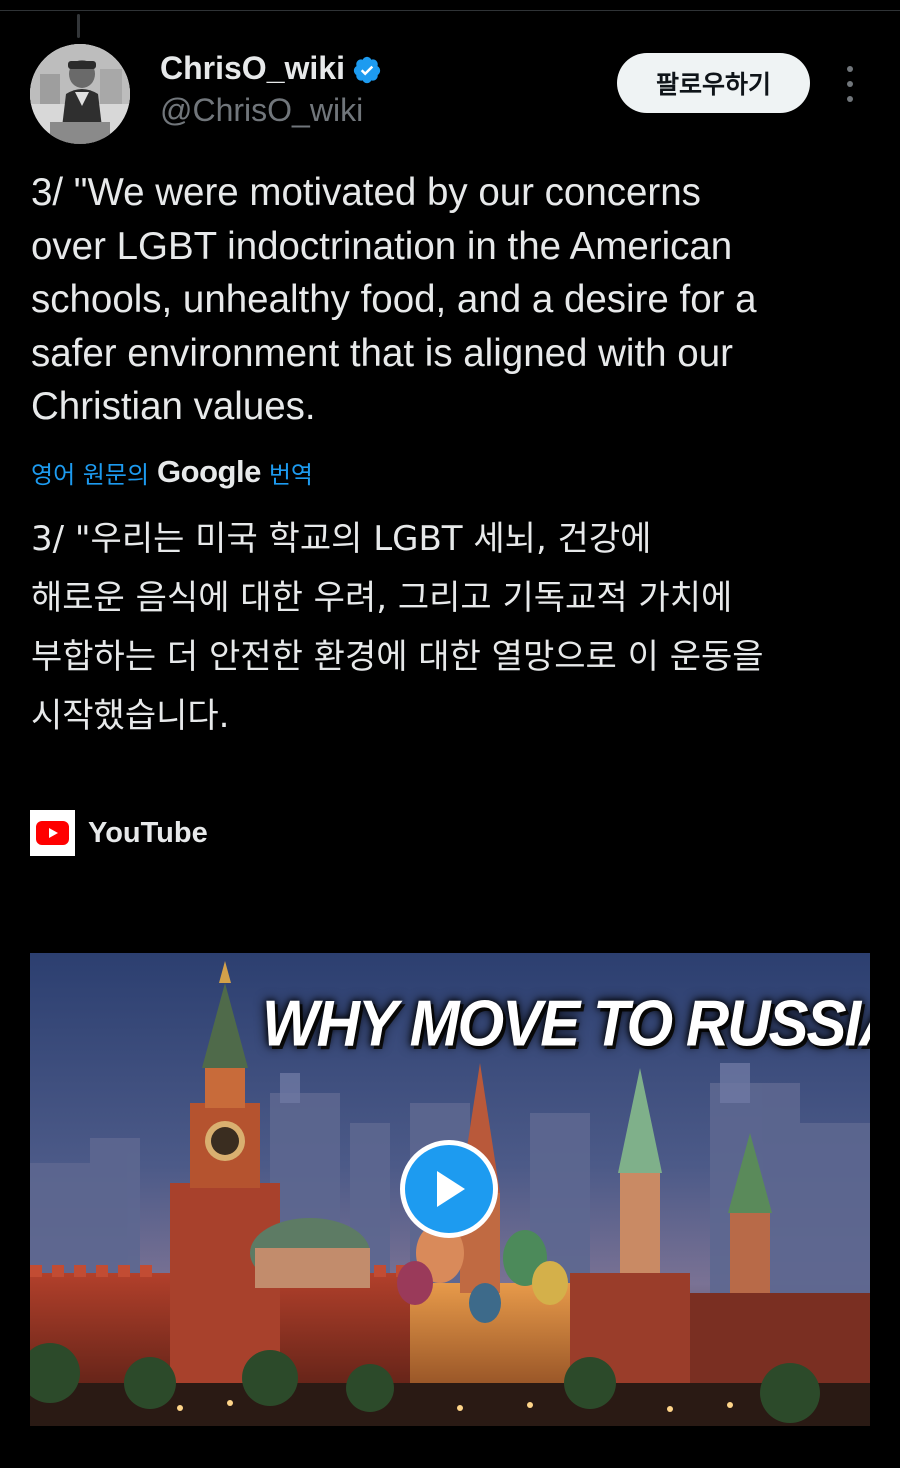 Image resolution: width=900 pixels, height=1468 pixels. What do you see at coordinates (290, 474) in the screenshot?
I see `translate-suffix: 번역` at bounding box center [290, 474].